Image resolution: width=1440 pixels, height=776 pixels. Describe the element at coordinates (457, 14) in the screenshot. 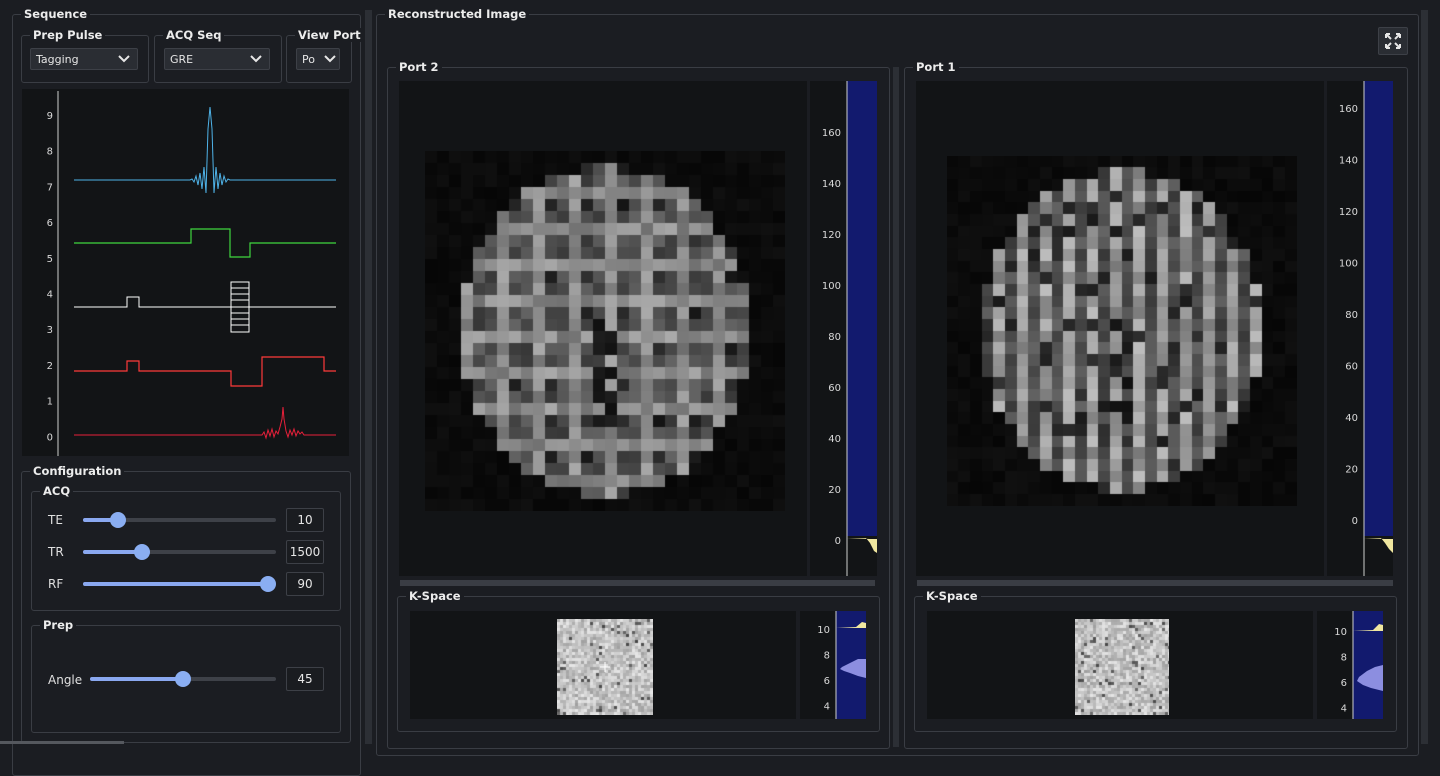

I see `reconstructed-image-title: Reconstructed Image` at that location.